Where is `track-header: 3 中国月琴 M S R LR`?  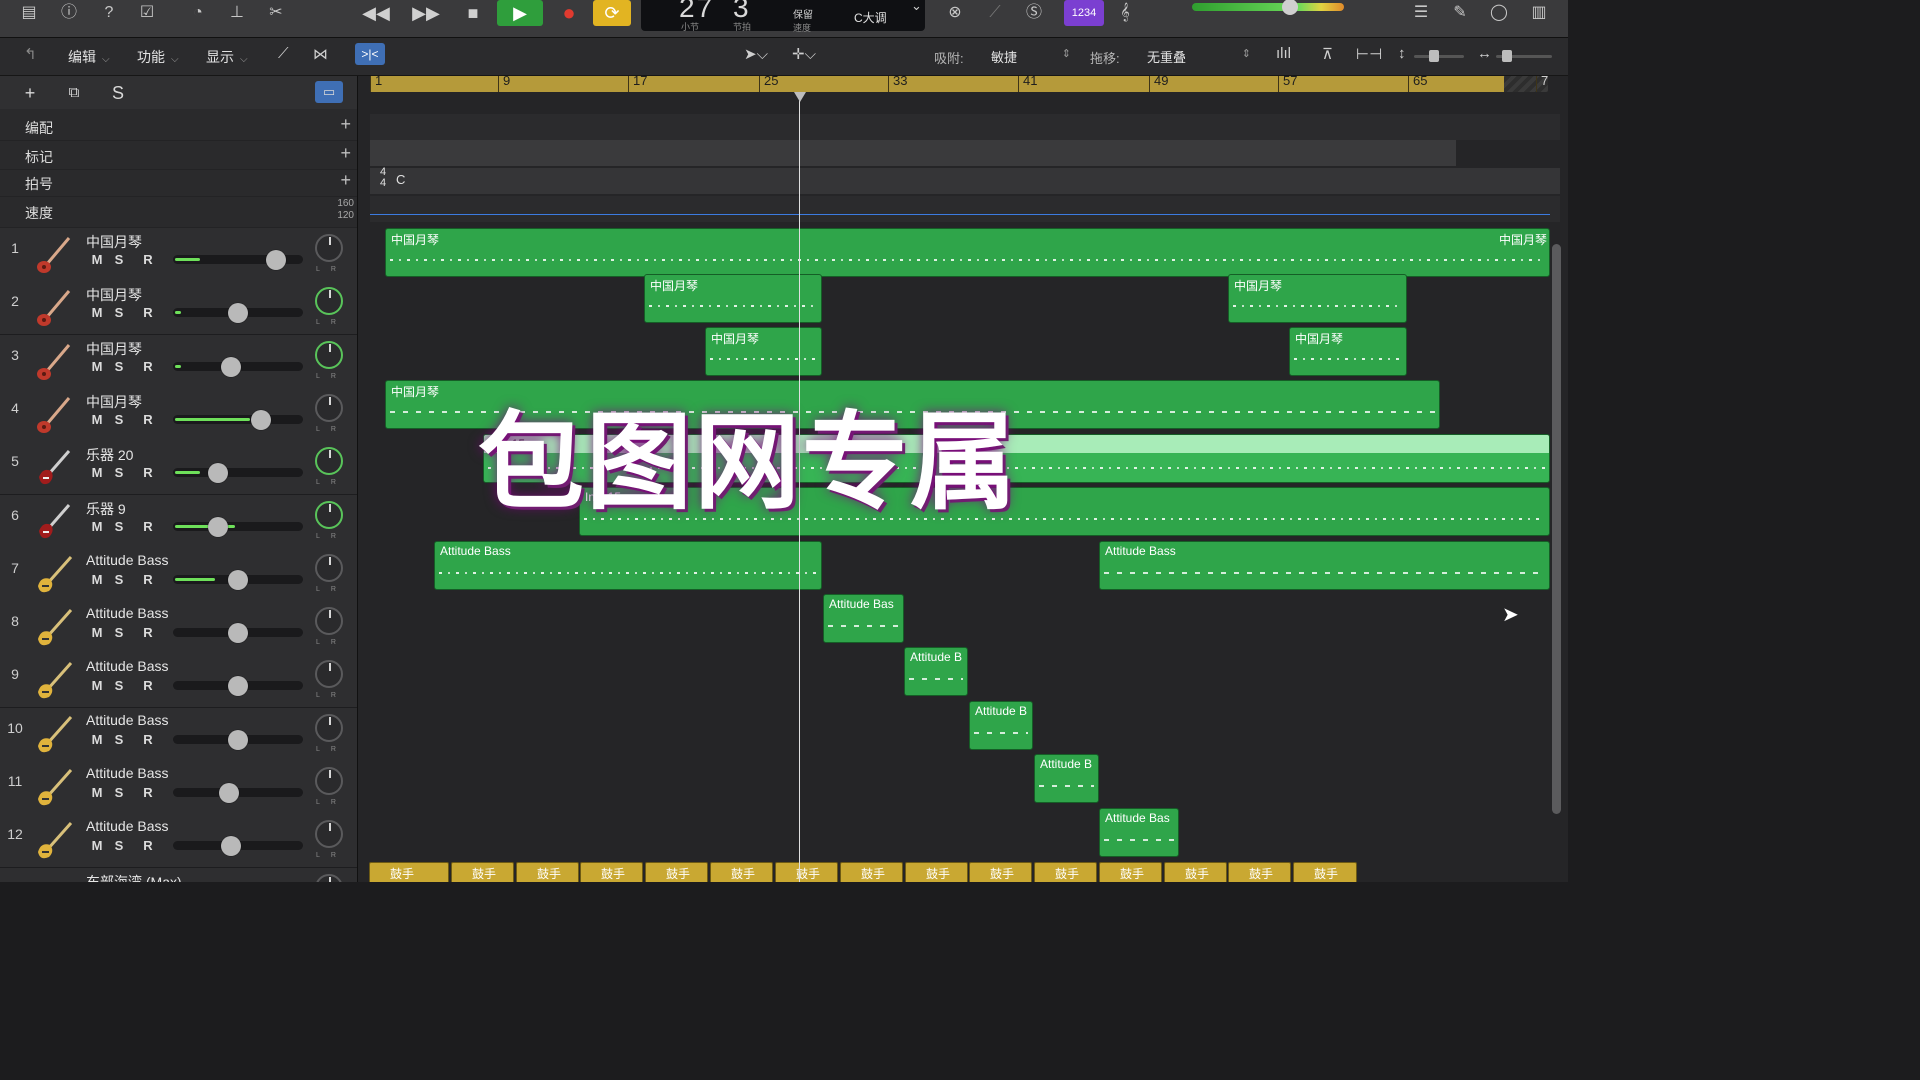 track-header: 3 中国月琴 M S R LR is located at coordinates (178, 361).